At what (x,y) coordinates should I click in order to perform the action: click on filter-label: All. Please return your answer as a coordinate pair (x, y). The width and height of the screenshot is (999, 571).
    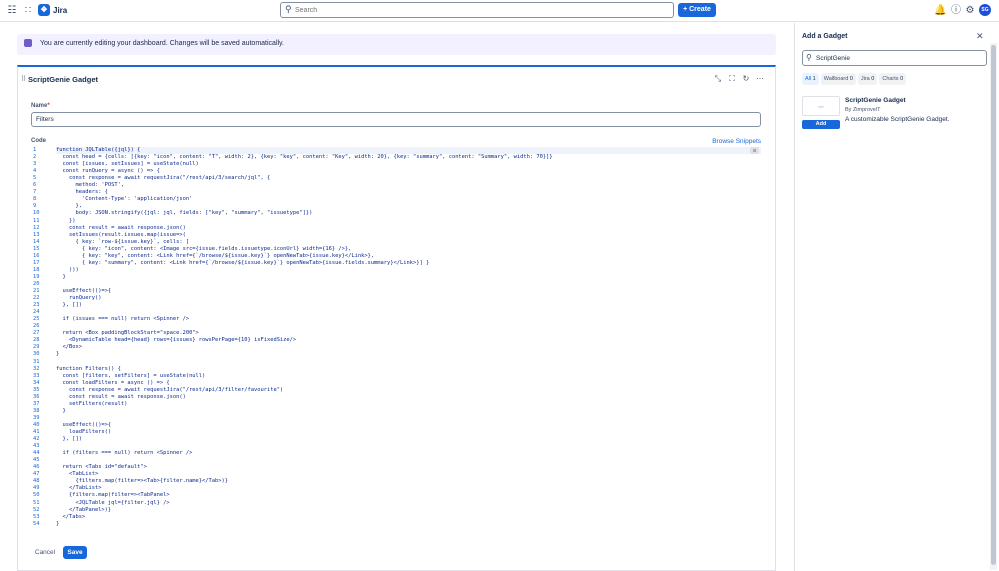
    Looking at the image, I should click on (808, 79).